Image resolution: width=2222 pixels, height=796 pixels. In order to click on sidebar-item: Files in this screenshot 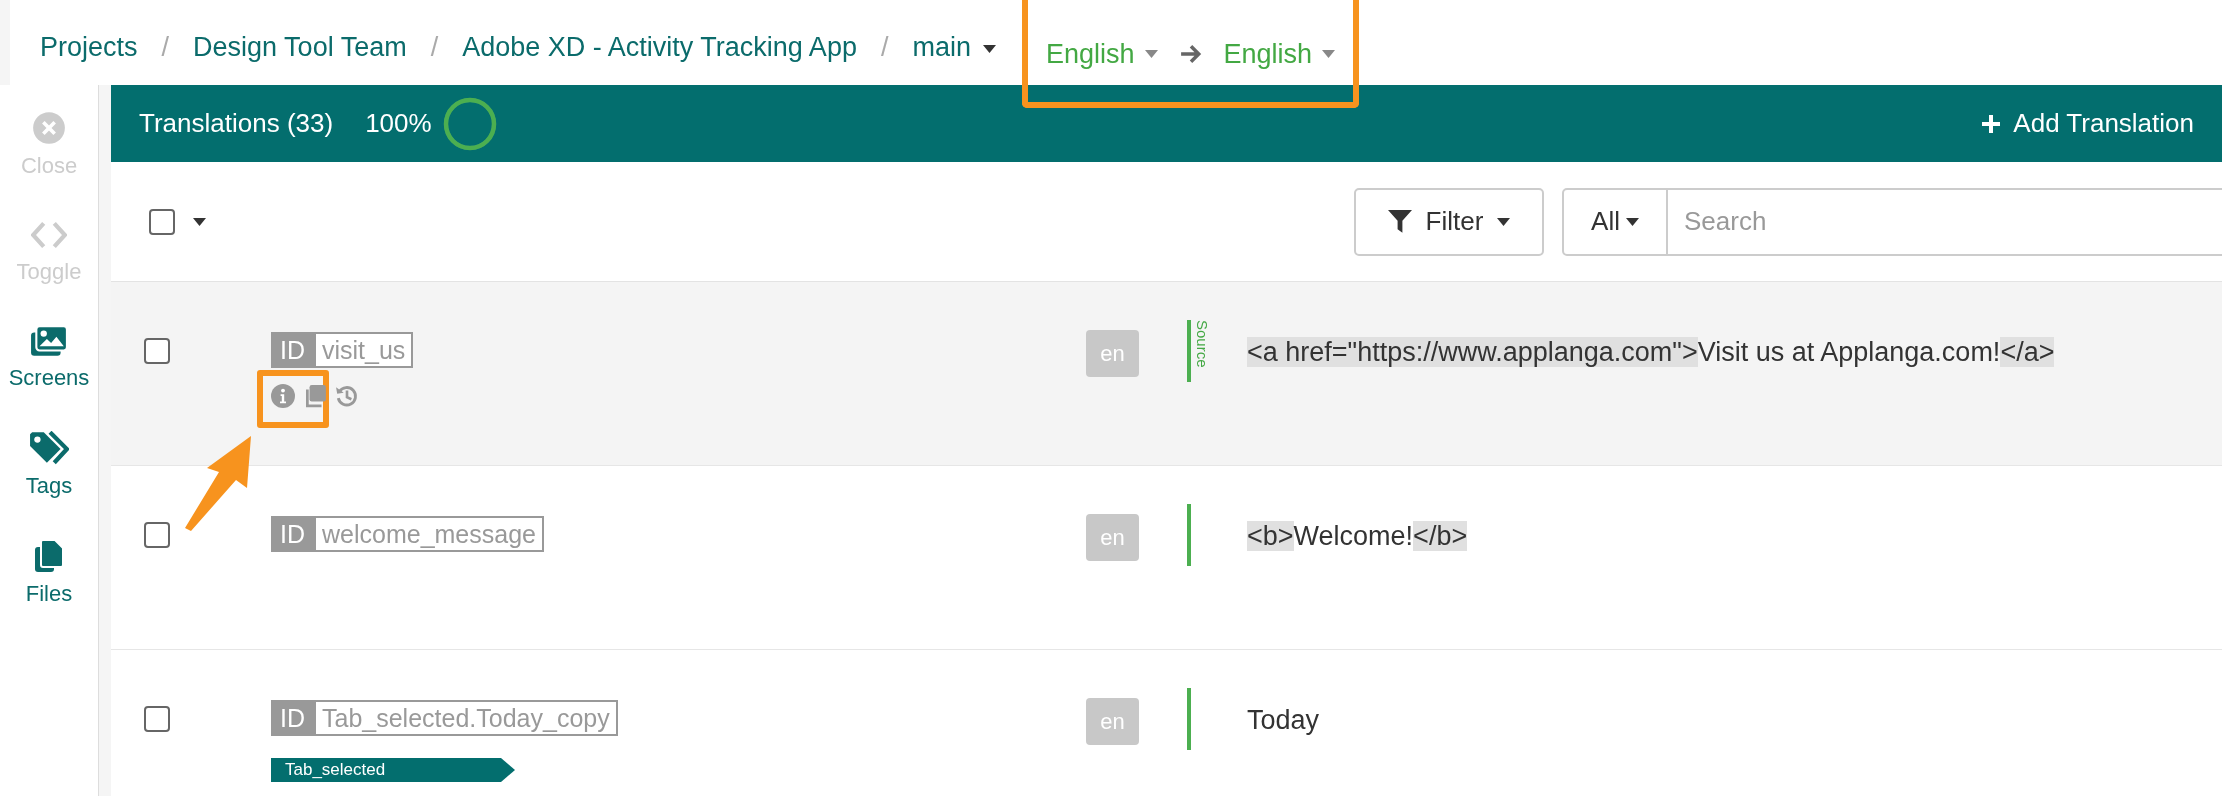, I will do `click(49, 573)`.